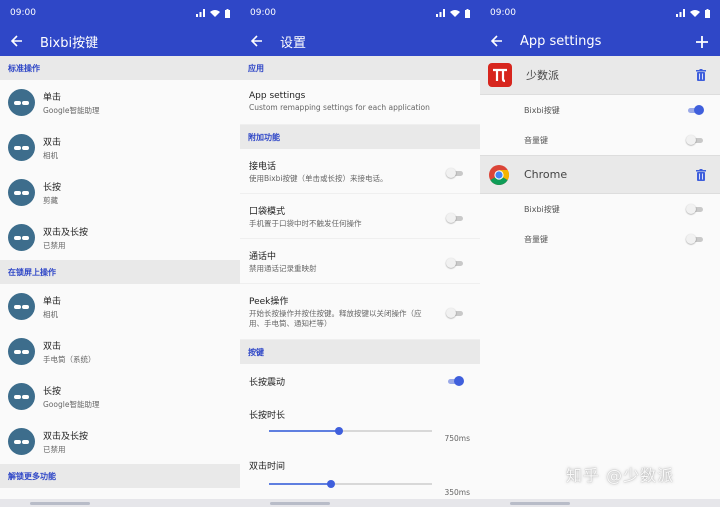  Describe the element at coordinates (360, 503) in the screenshot. I see `navigation-bar` at that location.